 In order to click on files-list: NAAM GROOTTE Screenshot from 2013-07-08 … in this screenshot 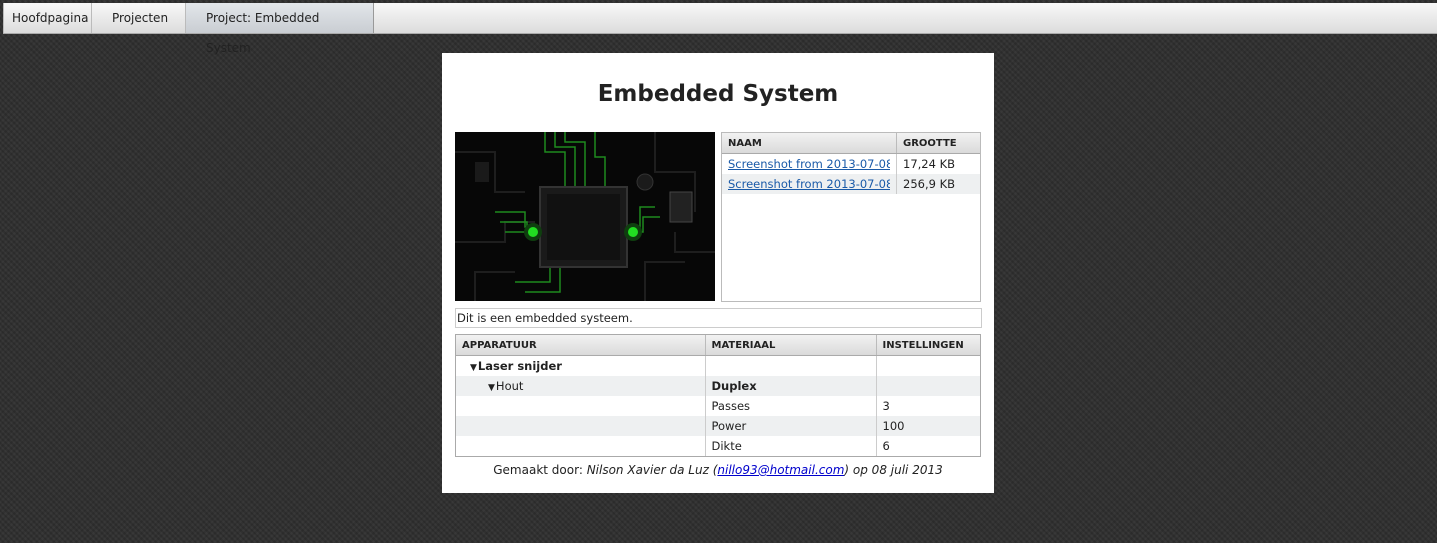, I will do `click(851, 217)`.